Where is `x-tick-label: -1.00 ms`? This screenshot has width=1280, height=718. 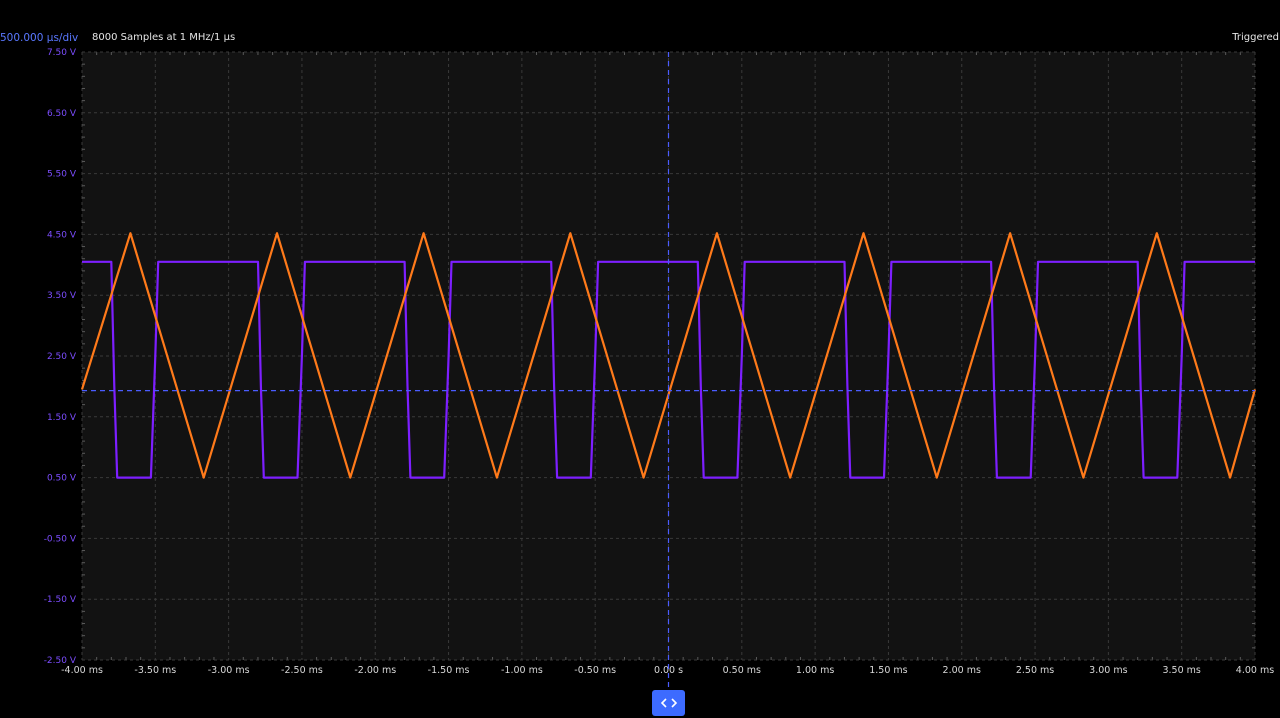
x-tick-label: -1.00 ms is located at coordinates (522, 670).